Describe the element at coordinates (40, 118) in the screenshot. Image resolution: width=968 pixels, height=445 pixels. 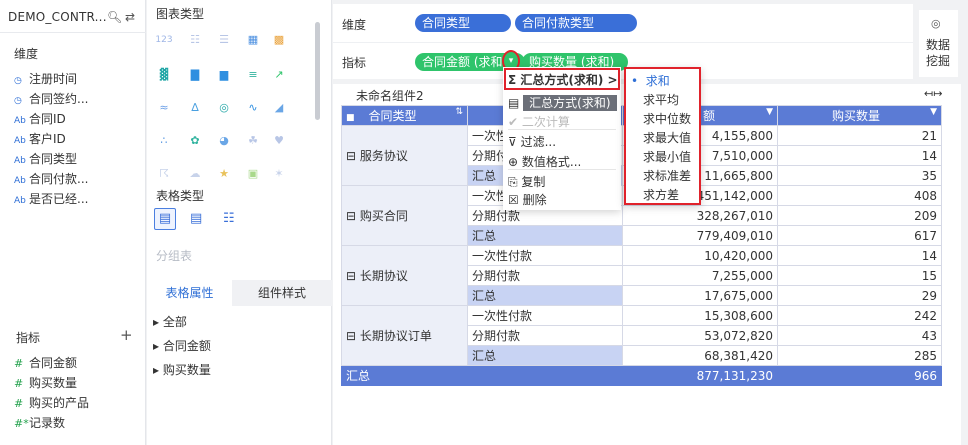
I see `field-contract-id: Ab 合同ID` at that location.